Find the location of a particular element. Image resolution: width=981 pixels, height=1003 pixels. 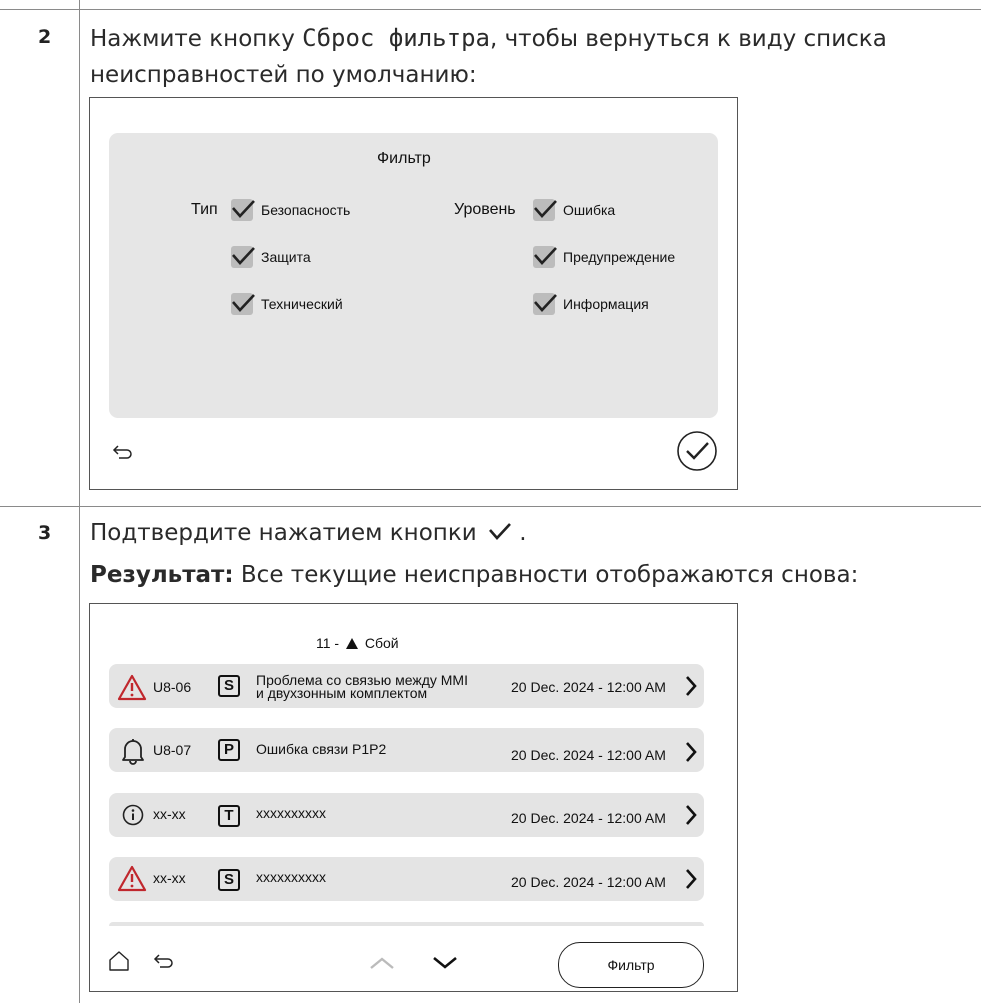

fault-count: 11 - is located at coordinates (328, 643).